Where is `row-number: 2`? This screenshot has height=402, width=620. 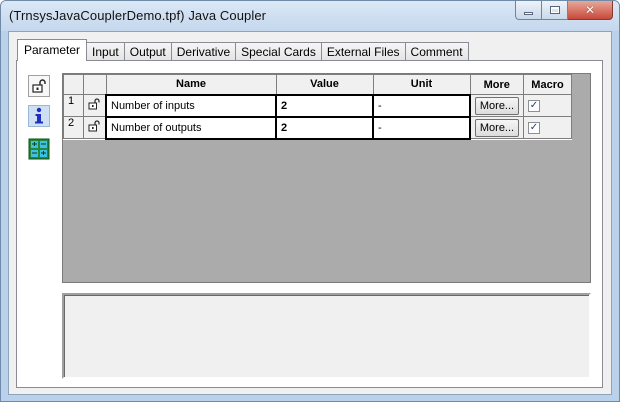 row-number: 2 is located at coordinates (73, 127).